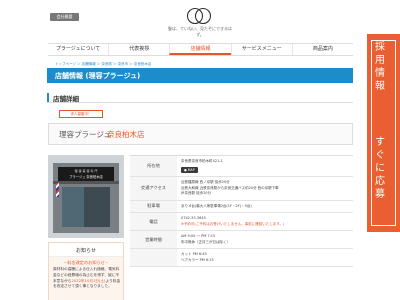 The height and width of the screenshot is (300, 400). I want to click on nav-item-stores: 店舗情報, so click(200, 49).